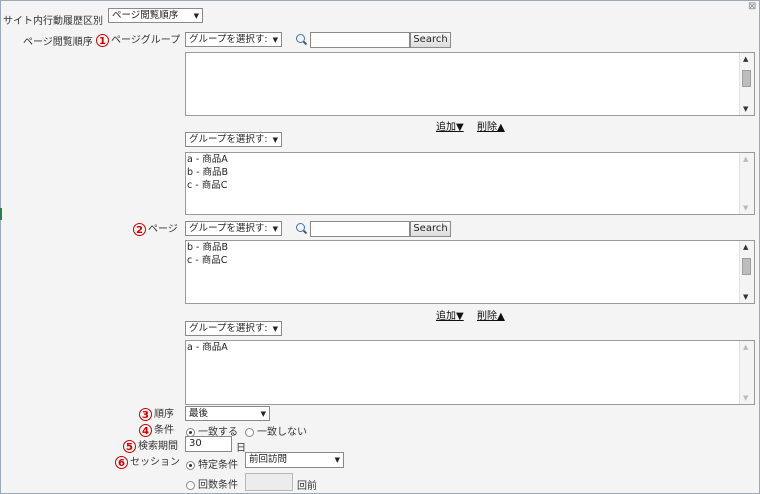 The height and width of the screenshot is (494, 760). I want to click on page-group-label: 1 ページグループ, so click(138, 39).